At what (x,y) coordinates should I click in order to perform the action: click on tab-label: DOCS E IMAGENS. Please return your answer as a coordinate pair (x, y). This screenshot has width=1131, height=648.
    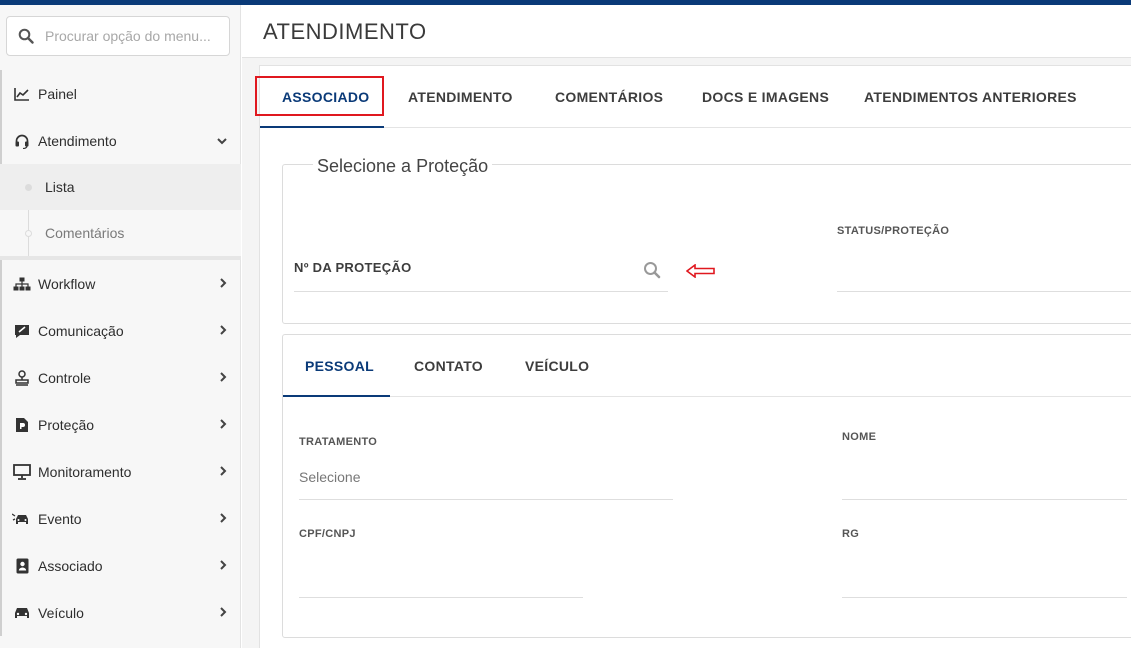
    Looking at the image, I should click on (766, 97).